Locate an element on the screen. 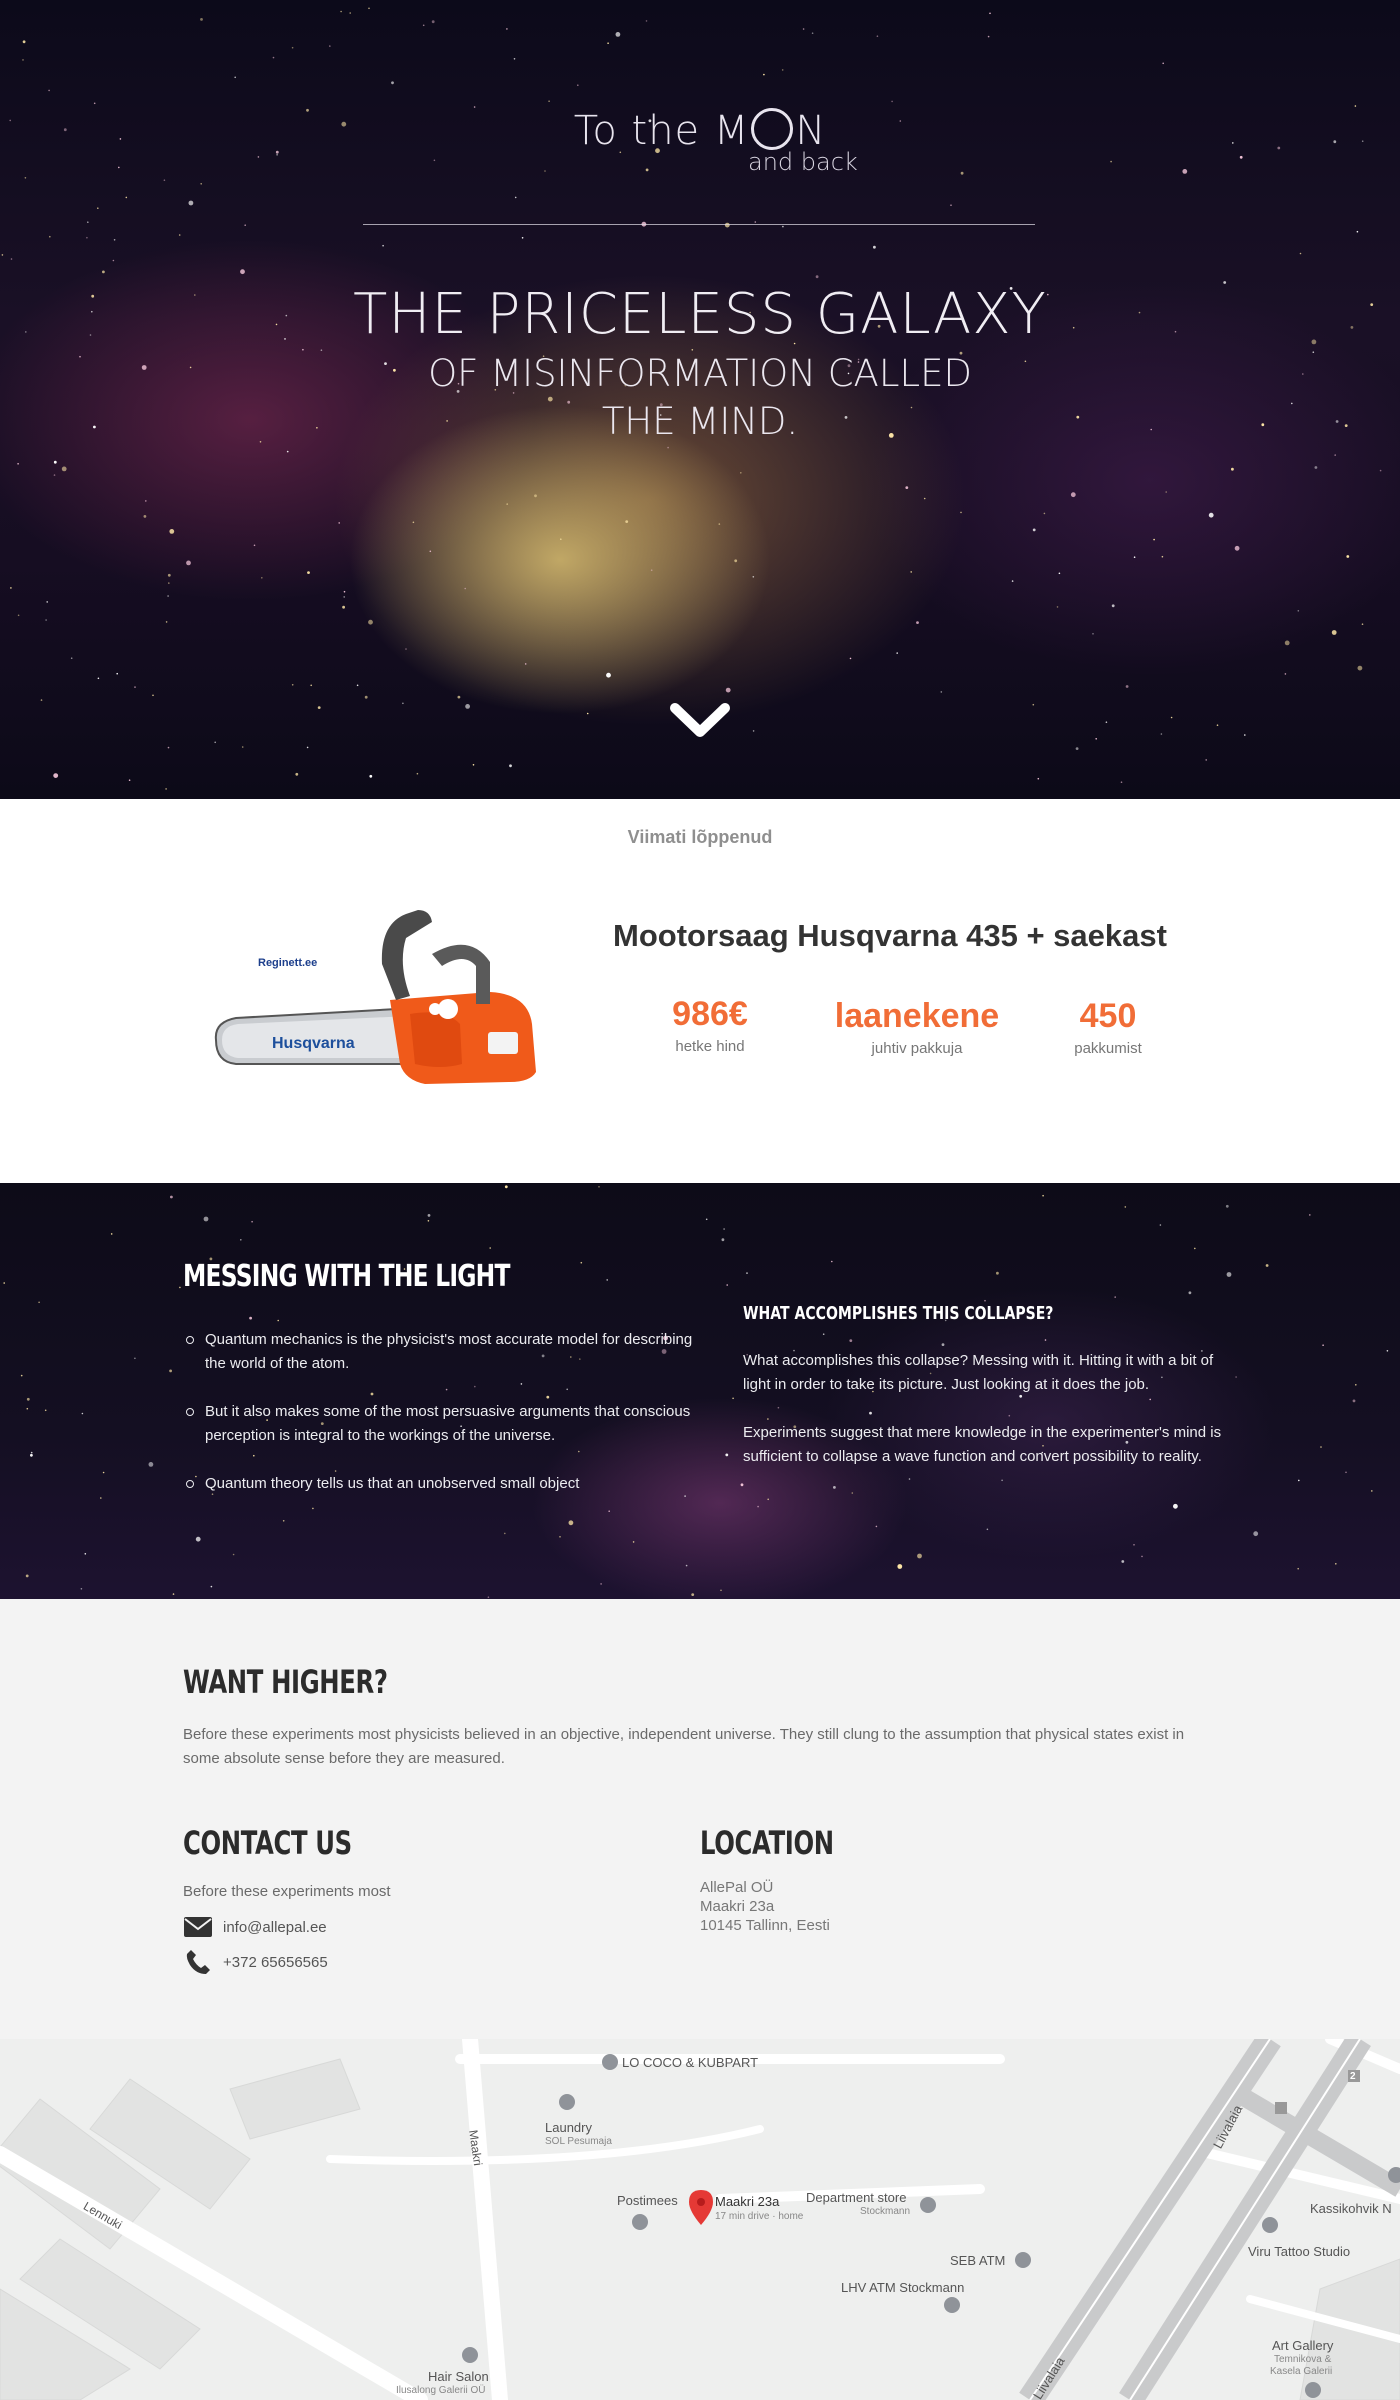 The width and height of the screenshot is (1400, 2400). map-sublabel-laundry: SOL Pesumaja is located at coordinates (578, 2141).